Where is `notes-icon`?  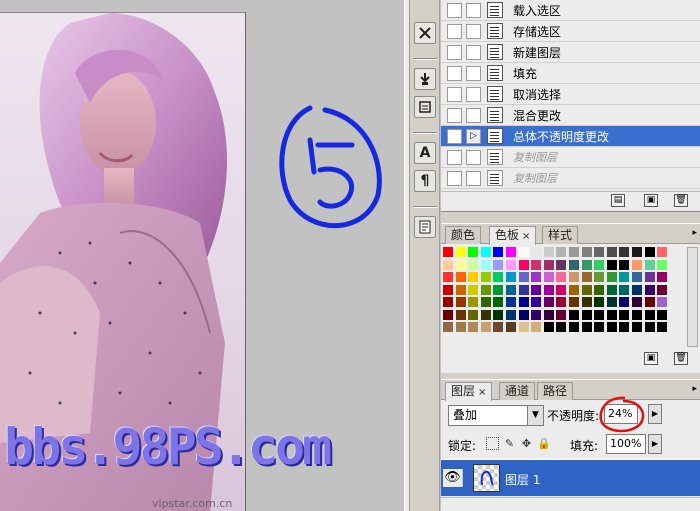 notes-icon is located at coordinates (425, 227).